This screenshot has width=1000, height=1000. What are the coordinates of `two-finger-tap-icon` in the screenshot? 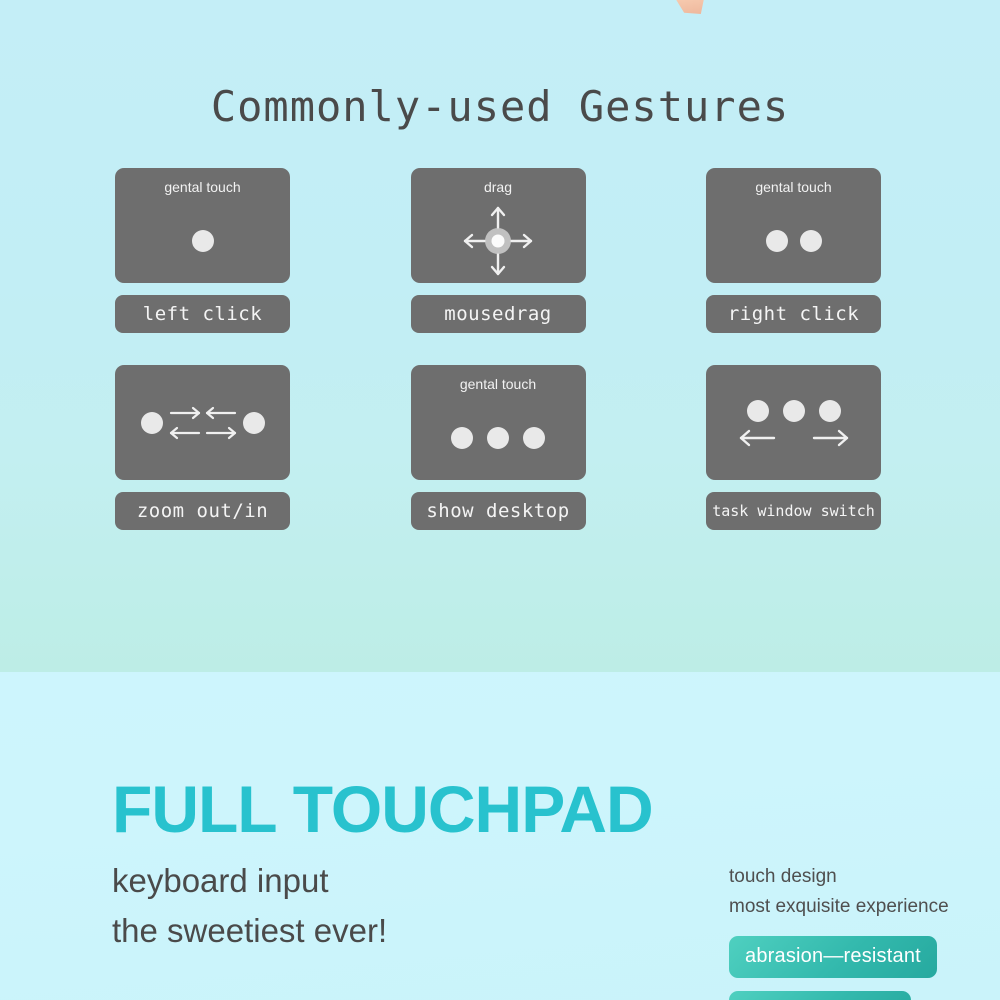 It's located at (793, 240).